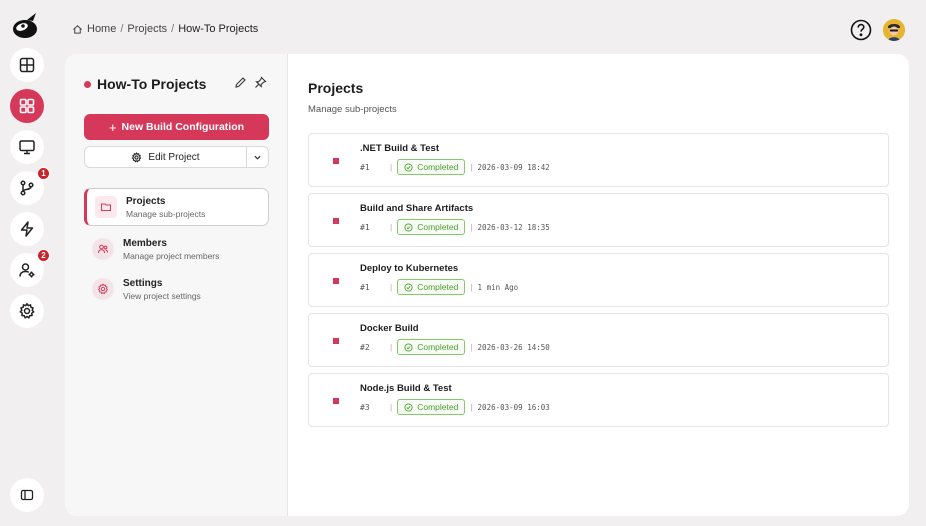  I want to click on project-name: Deploy to Kubernetes, so click(409, 268).